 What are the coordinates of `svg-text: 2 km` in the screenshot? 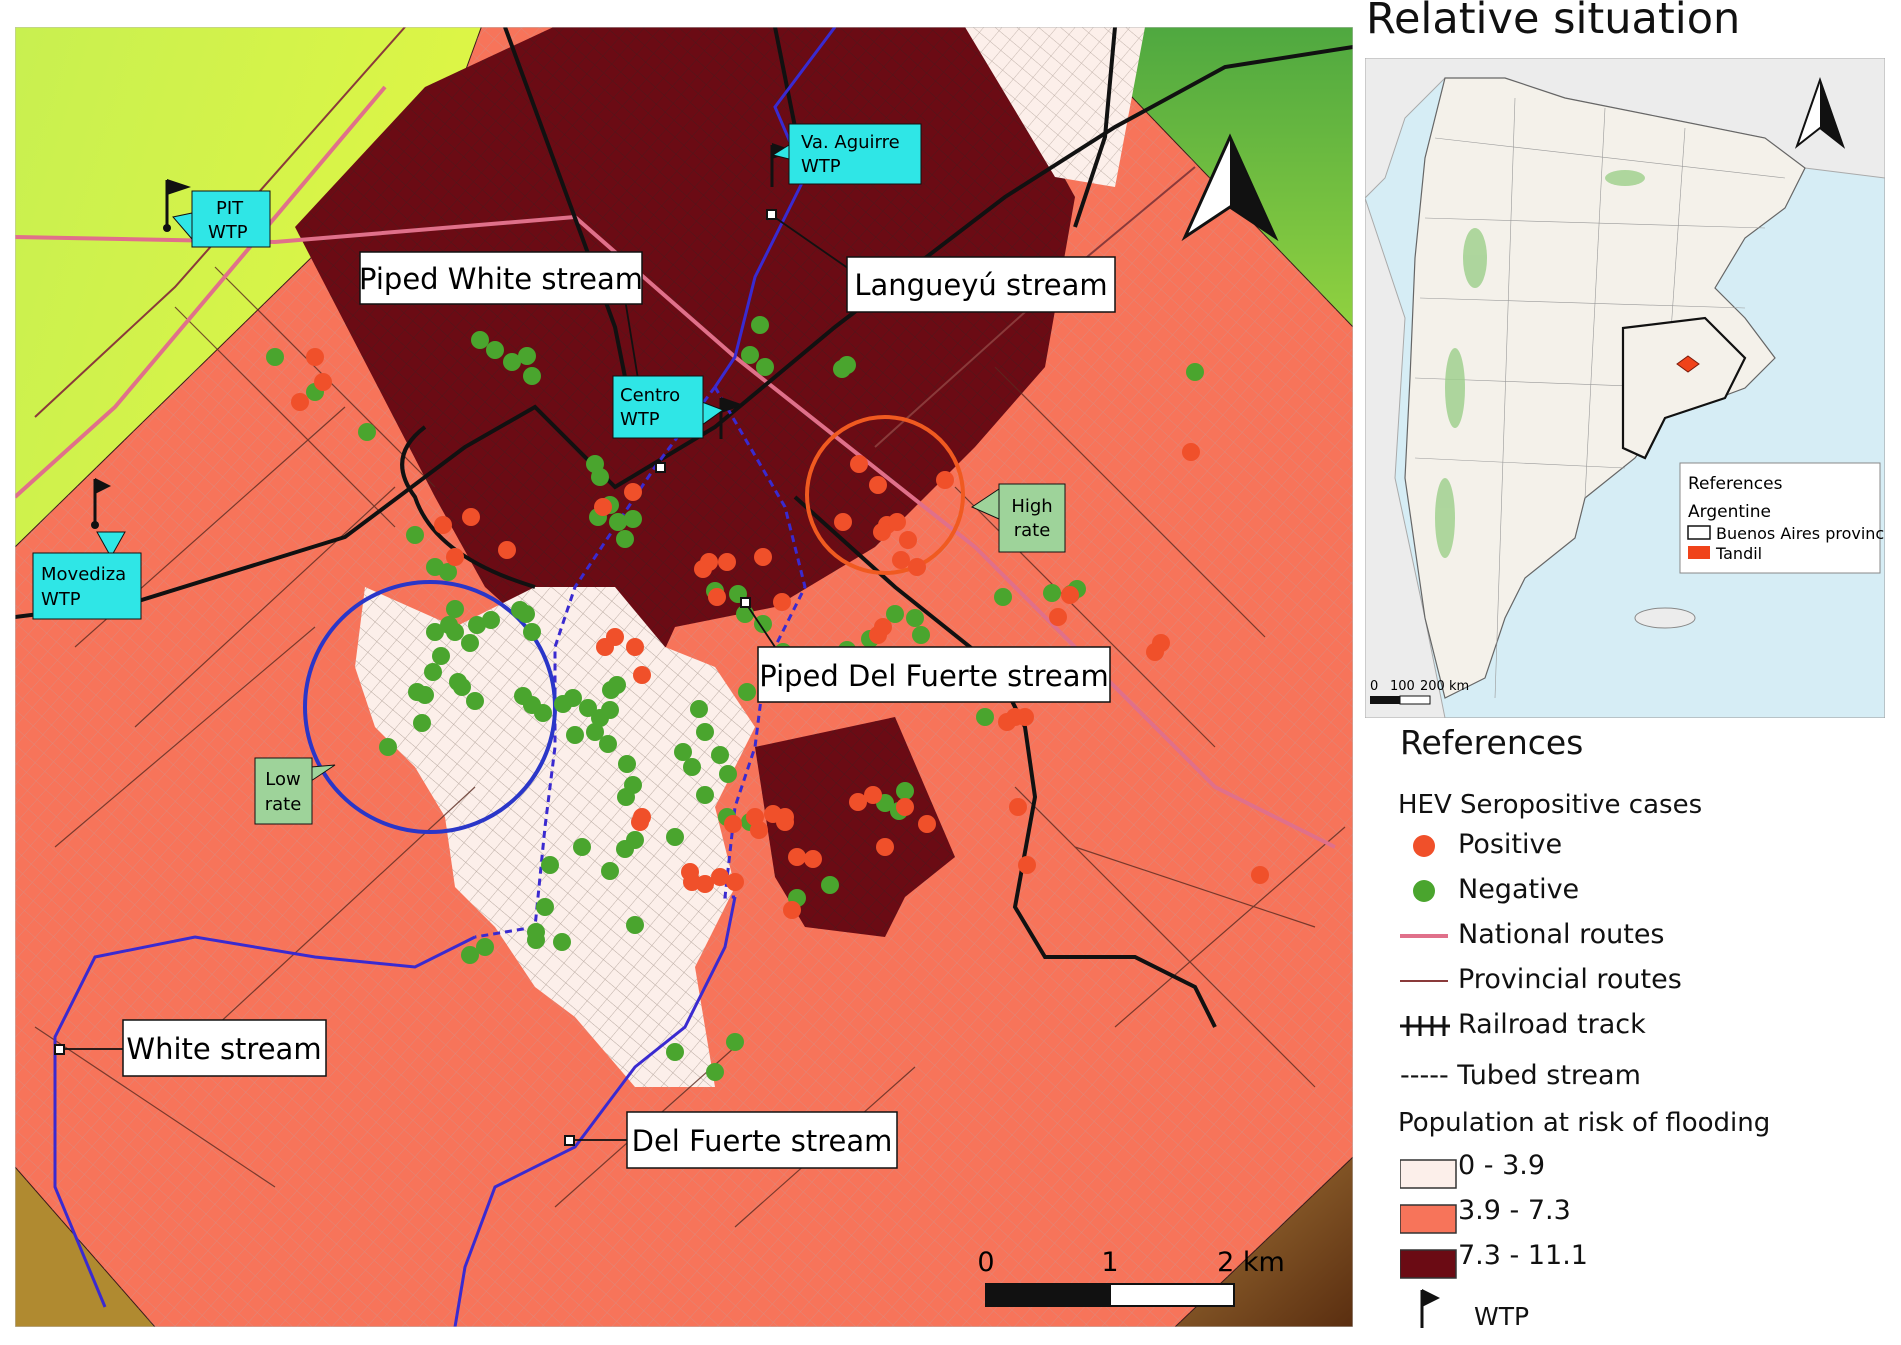 It's located at (1251, 1262).